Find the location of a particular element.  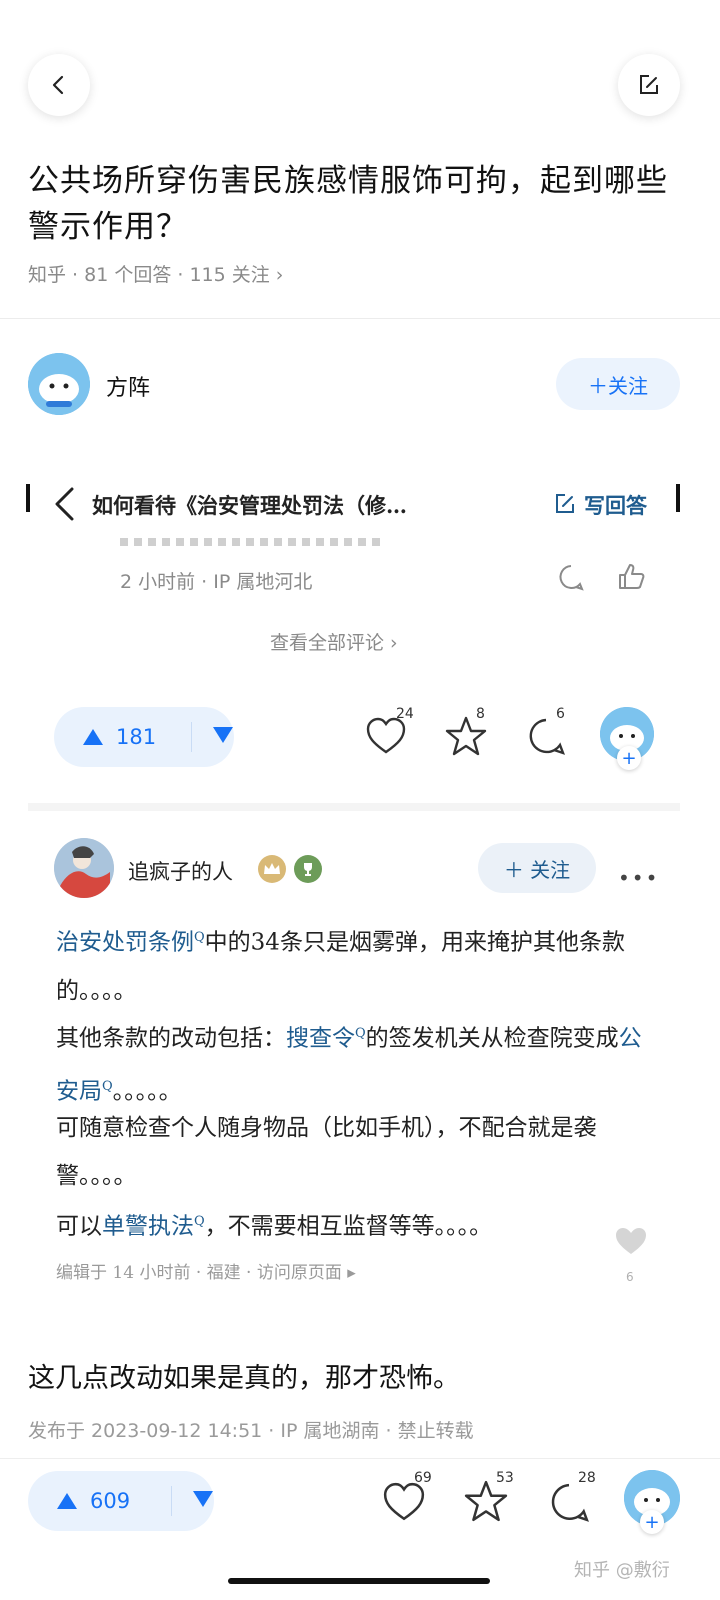

watermark: 知乎 @敷衍 is located at coordinates (622, 1570).